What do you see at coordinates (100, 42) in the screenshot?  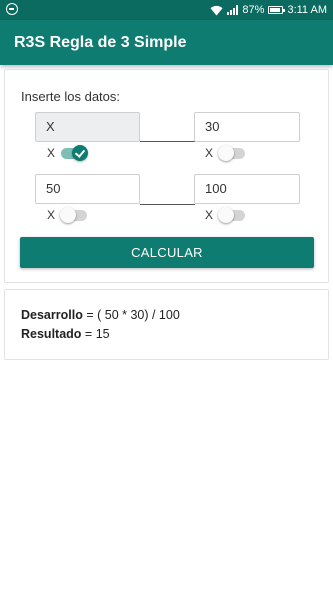 I see `app-title: R3S Regla de 3 Simple` at bounding box center [100, 42].